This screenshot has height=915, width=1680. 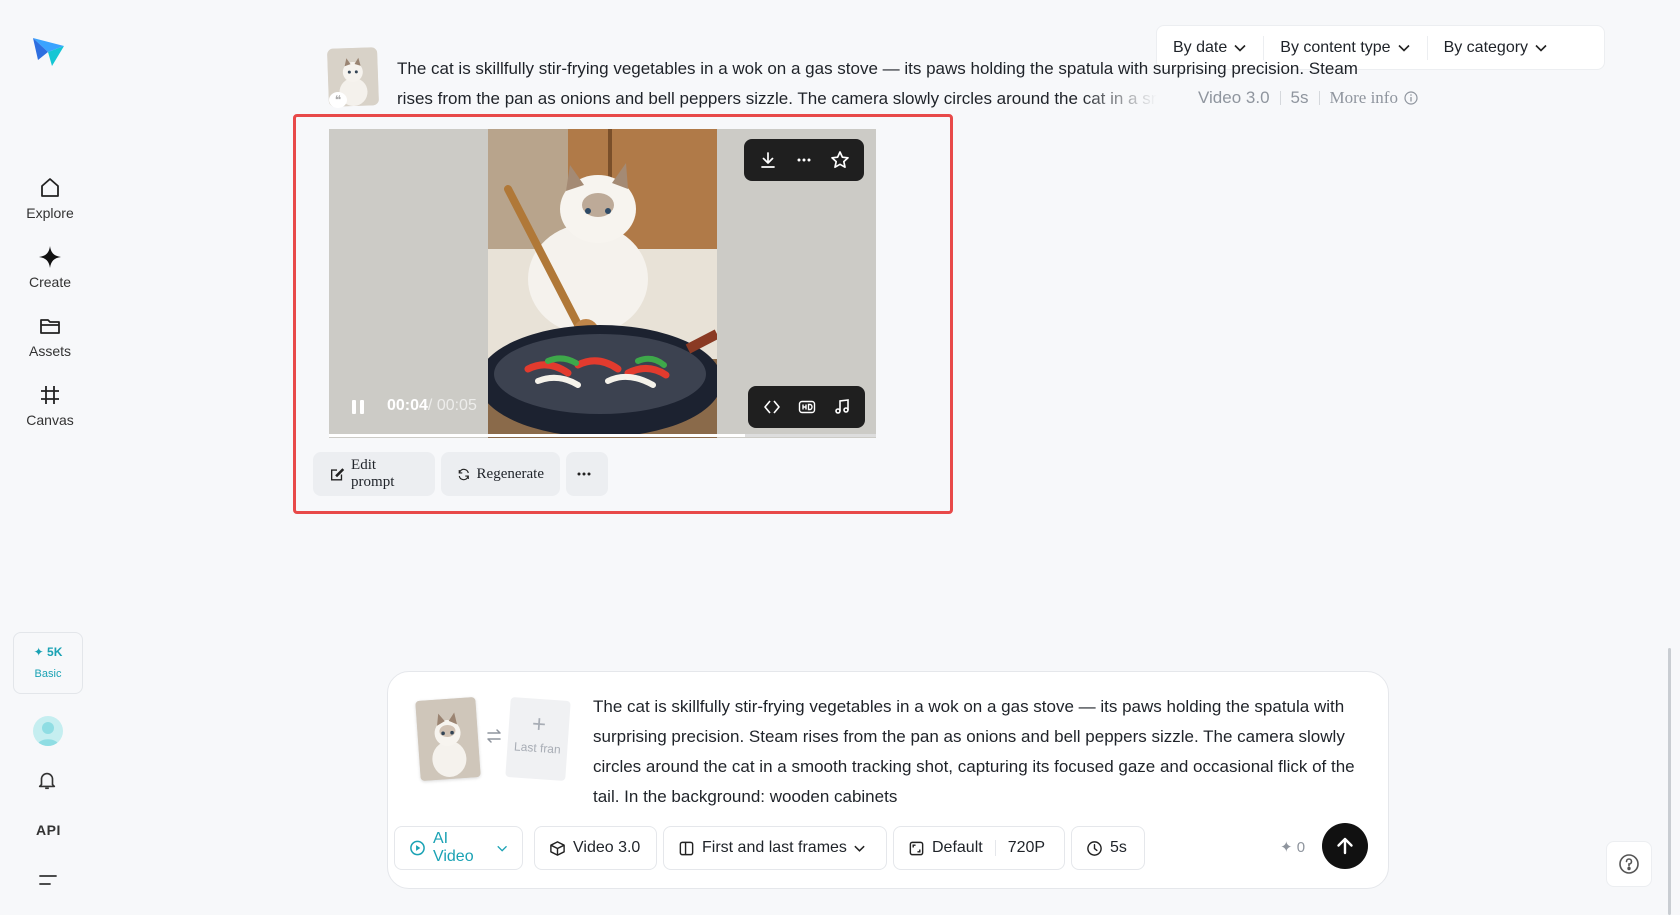 What do you see at coordinates (50, 187) in the screenshot?
I see `home-icon` at bounding box center [50, 187].